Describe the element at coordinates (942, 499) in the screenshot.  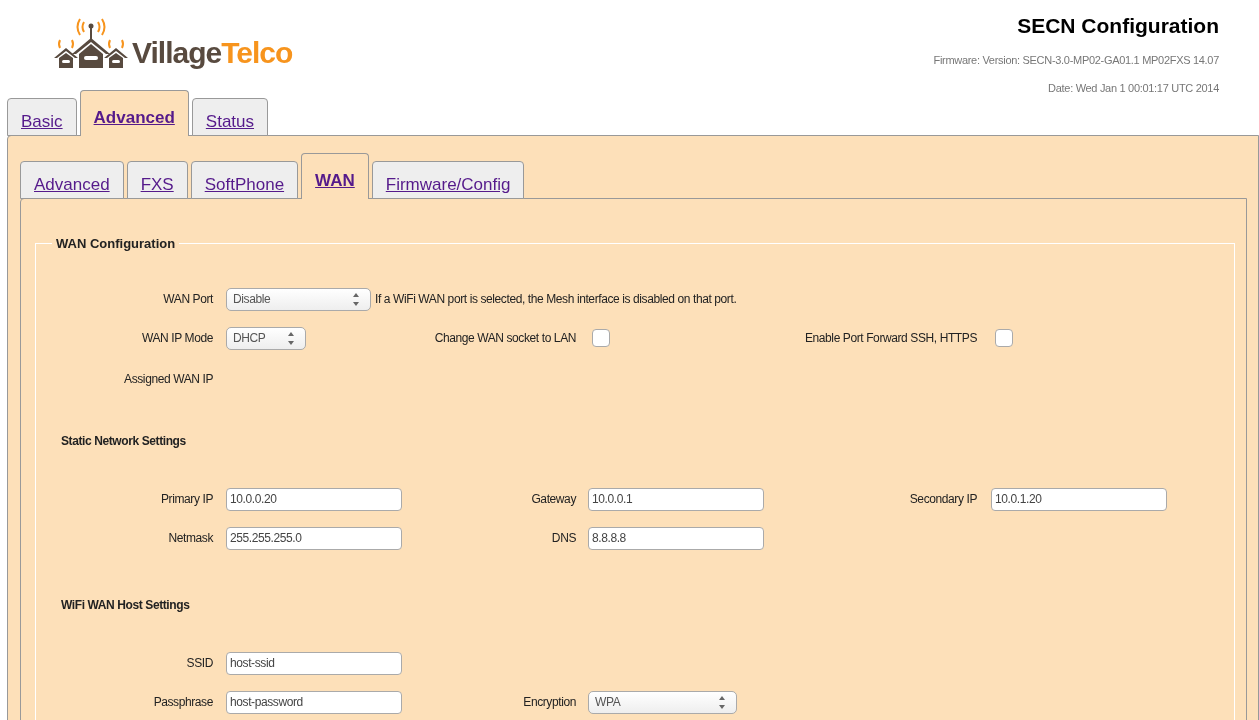
I see `field-label: Secondary IP` at that location.